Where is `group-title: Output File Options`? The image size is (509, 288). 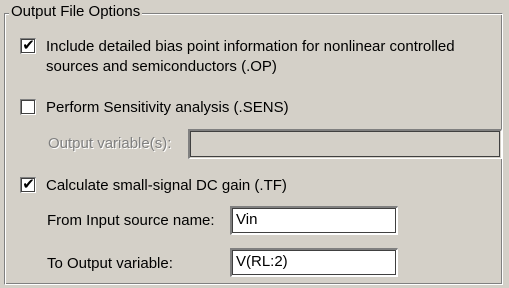
group-title: Output File Options is located at coordinates (76, 12).